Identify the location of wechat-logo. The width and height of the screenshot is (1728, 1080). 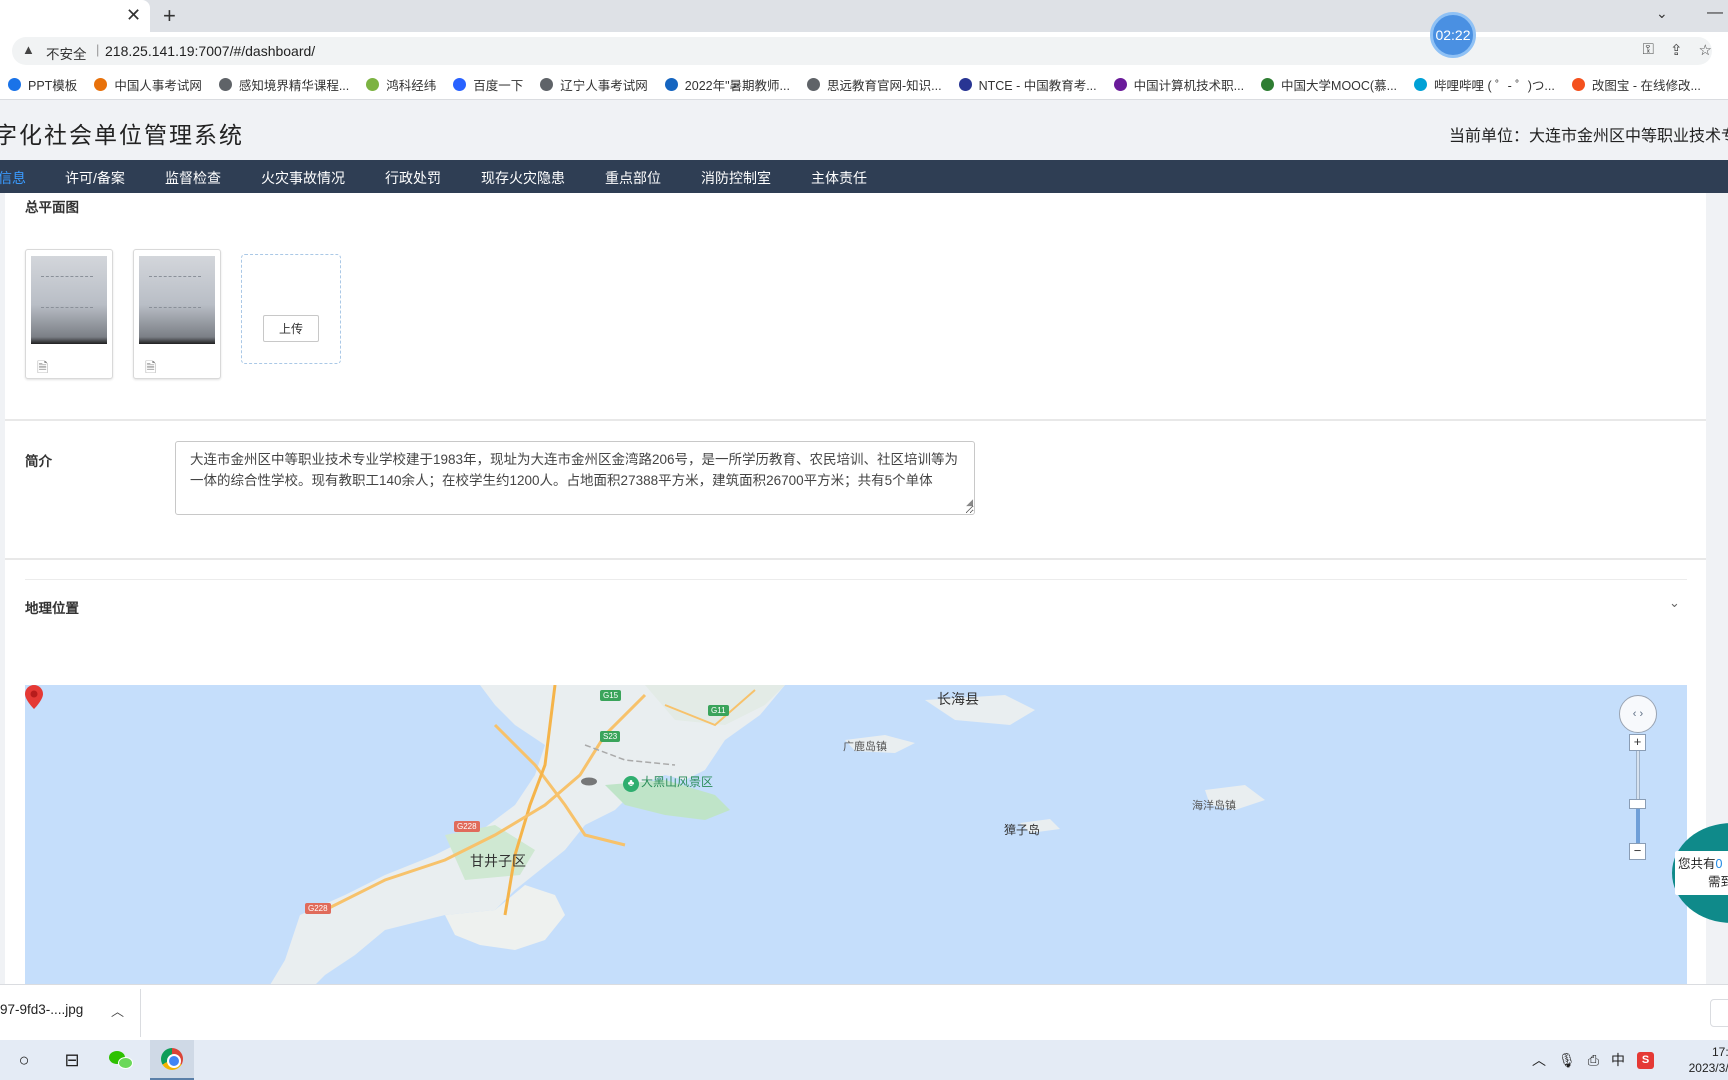
(122, 1060).